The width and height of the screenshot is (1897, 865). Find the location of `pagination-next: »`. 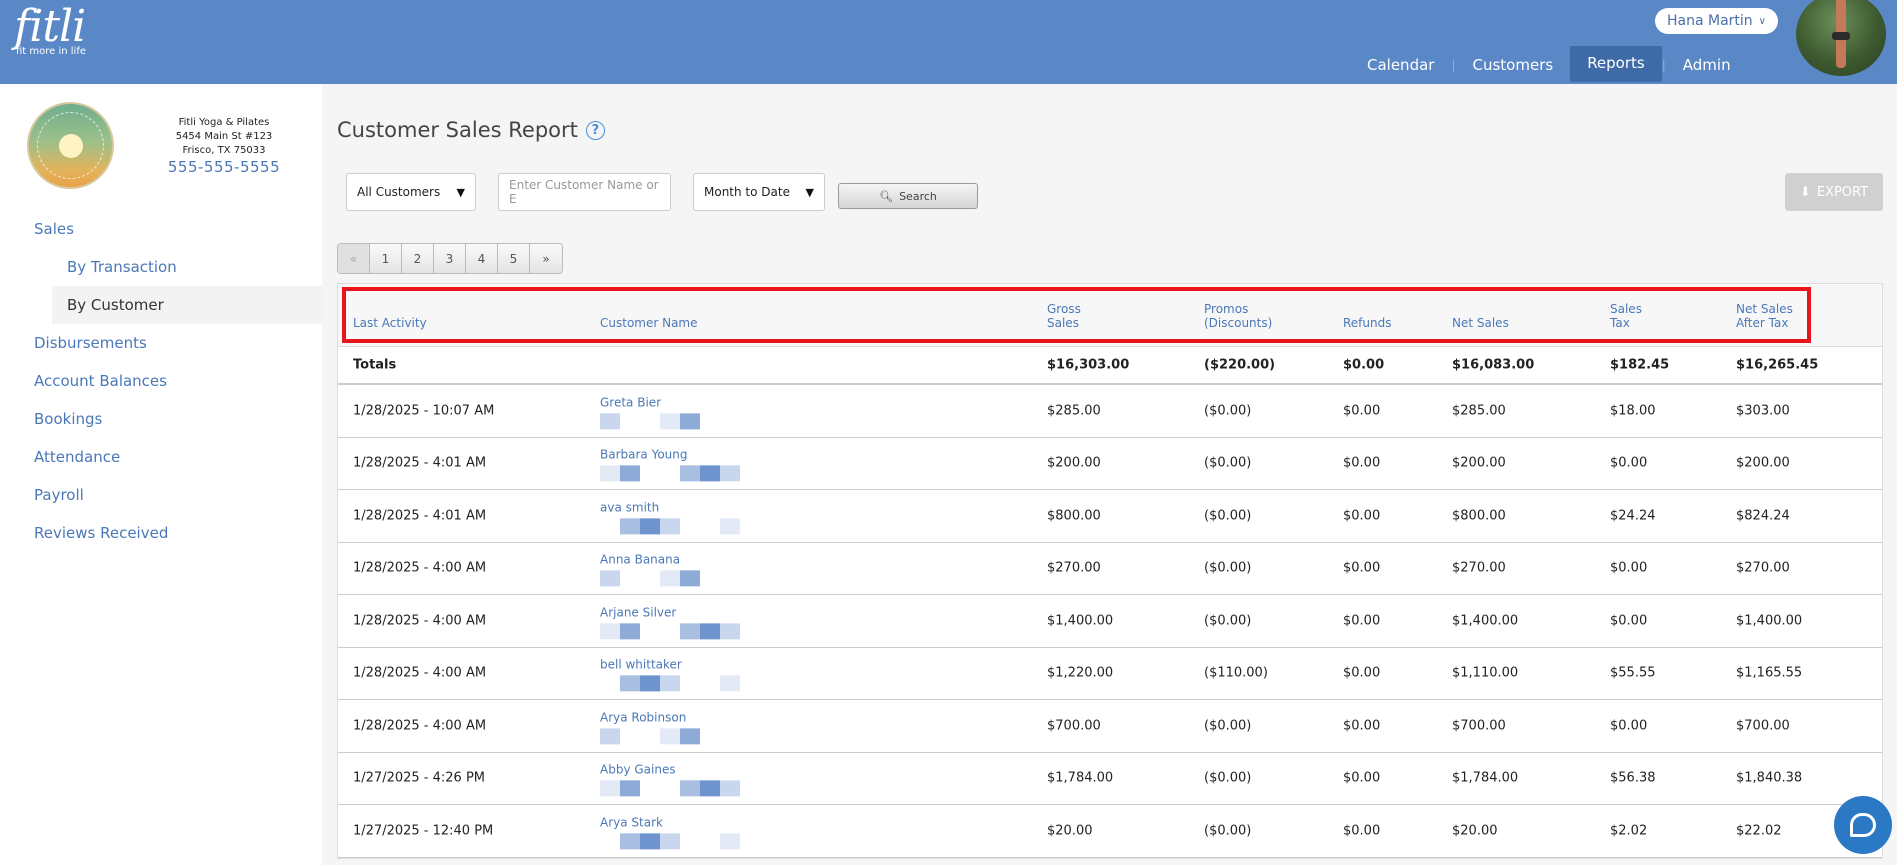

pagination-next: » is located at coordinates (546, 258).